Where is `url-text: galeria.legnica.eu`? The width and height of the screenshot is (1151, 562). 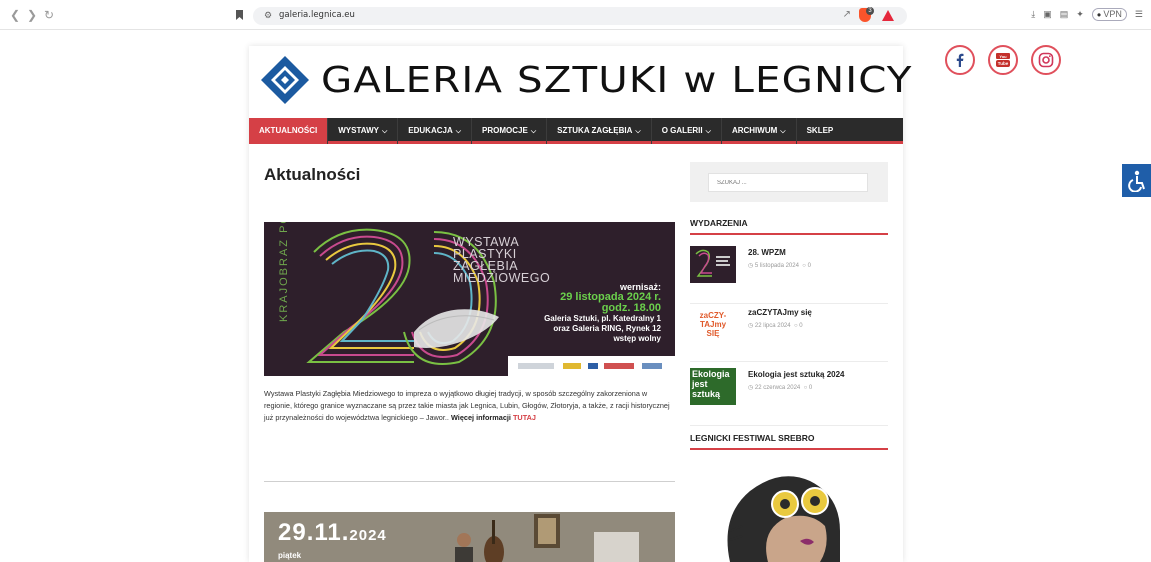
url-text: galeria.legnica.eu is located at coordinates (317, 15).